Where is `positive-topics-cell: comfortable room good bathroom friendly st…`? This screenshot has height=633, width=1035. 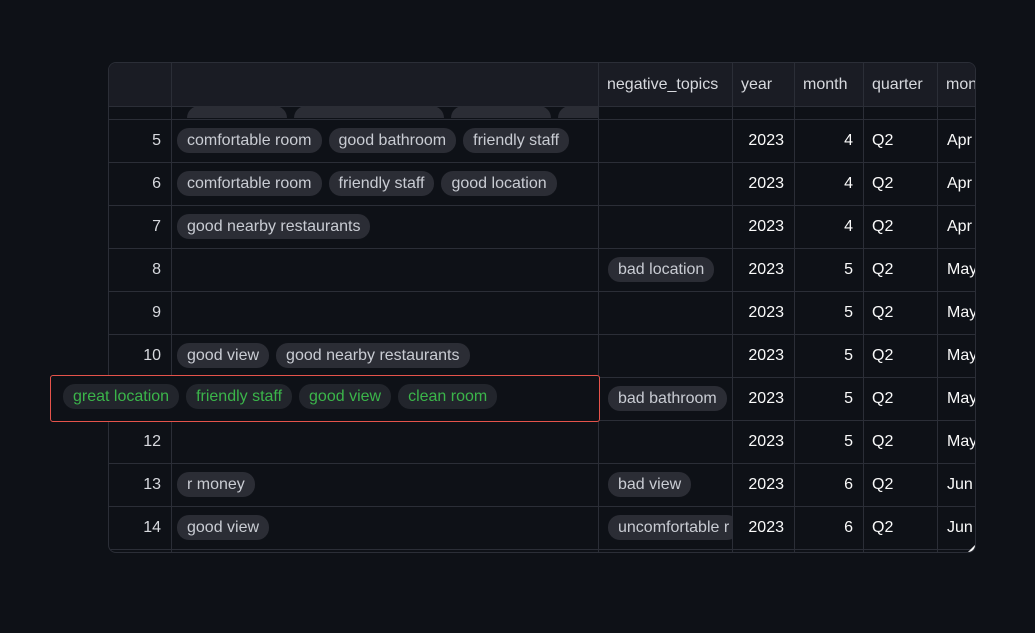
positive-topics-cell: comfortable room good bathroom friendly st… is located at coordinates (386, 141).